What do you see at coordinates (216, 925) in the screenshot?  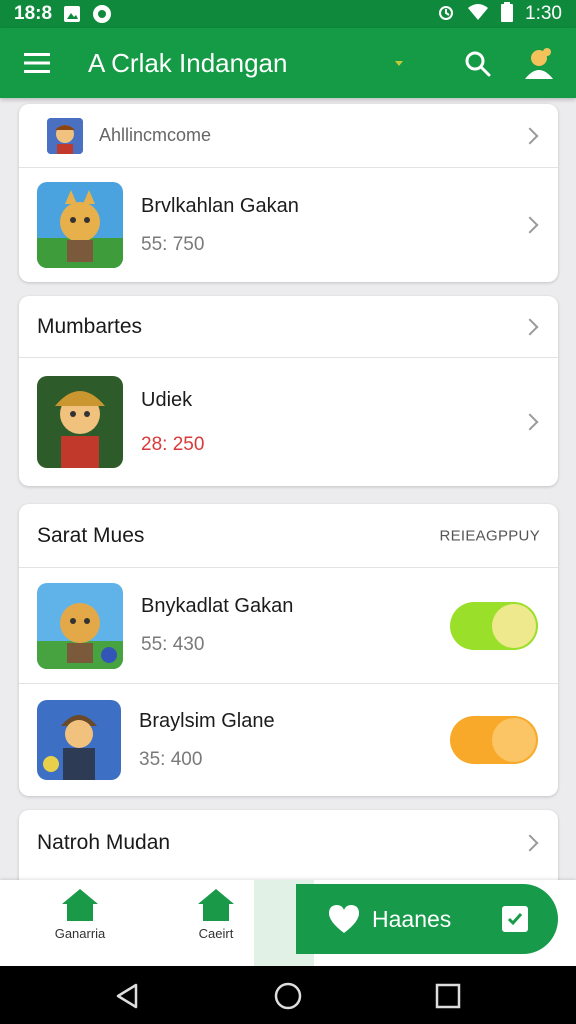 I see `nav-item-caeirt: Caeirt` at bounding box center [216, 925].